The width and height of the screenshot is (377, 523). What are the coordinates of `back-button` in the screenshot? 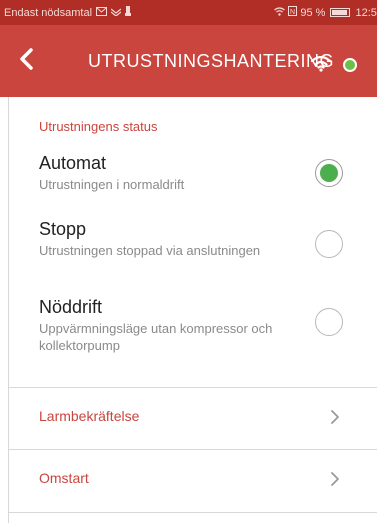 It's located at (26, 61).